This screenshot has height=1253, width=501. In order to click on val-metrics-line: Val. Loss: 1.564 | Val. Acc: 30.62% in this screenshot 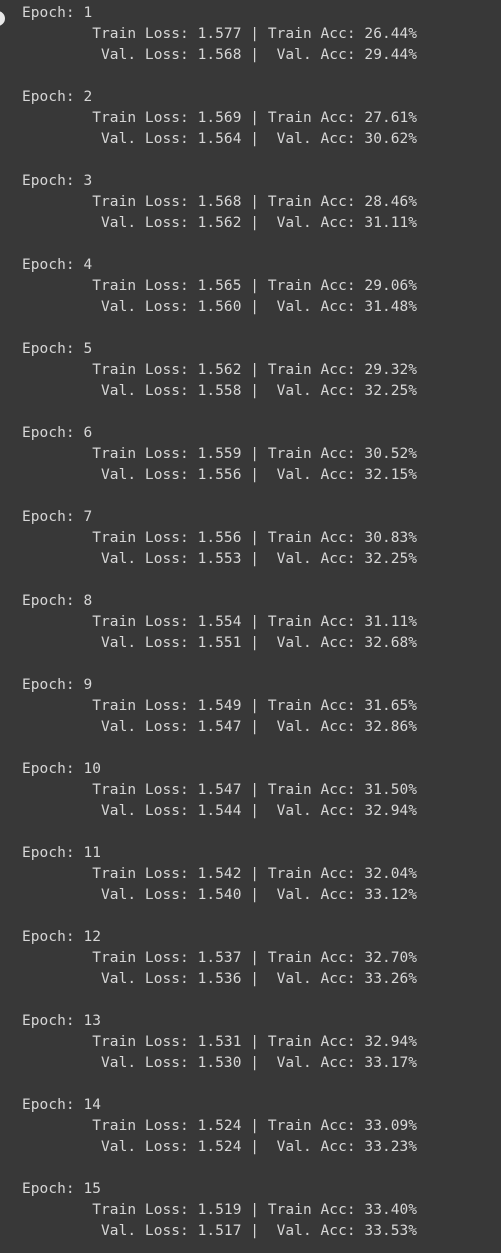, I will do `click(220, 139)`.